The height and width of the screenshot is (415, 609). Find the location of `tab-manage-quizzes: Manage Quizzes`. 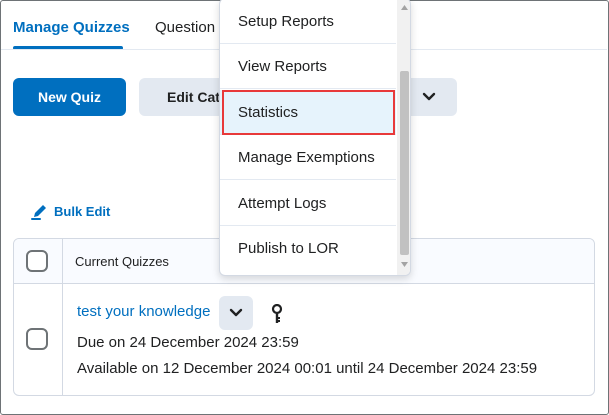

tab-manage-quizzes: Manage Quizzes is located at coordinates (71, 27).